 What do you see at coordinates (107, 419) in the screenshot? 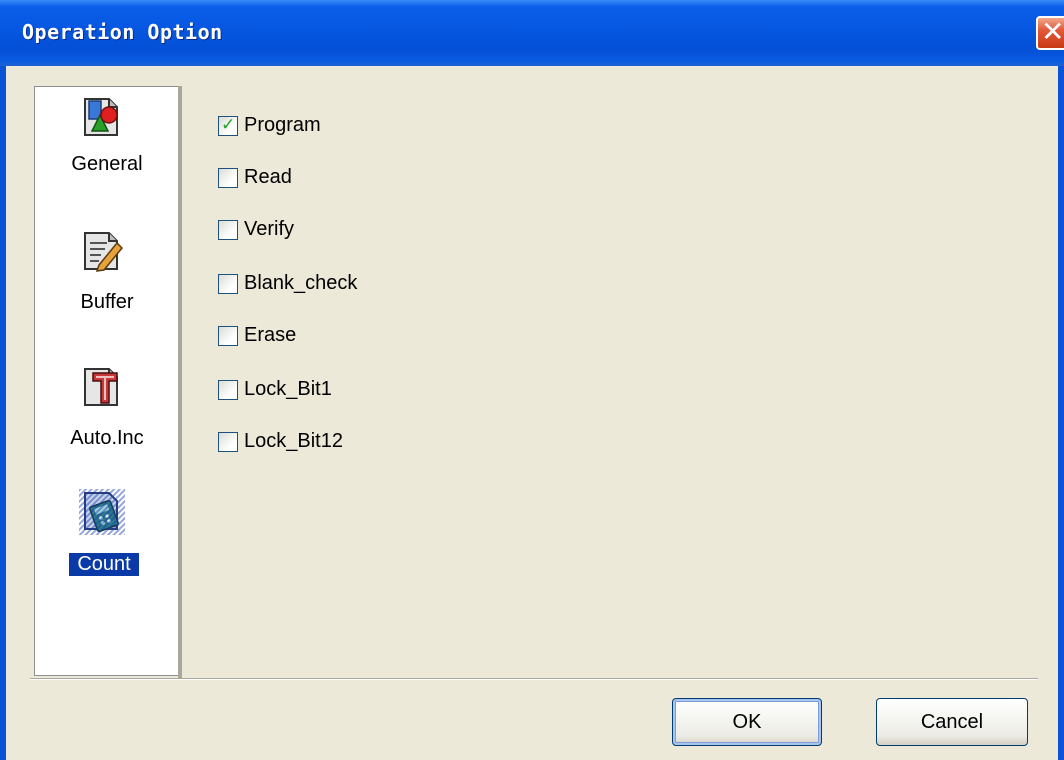
I see `nav-item-auto-inc: Auto.Inc` at bounding box center [107, 419].